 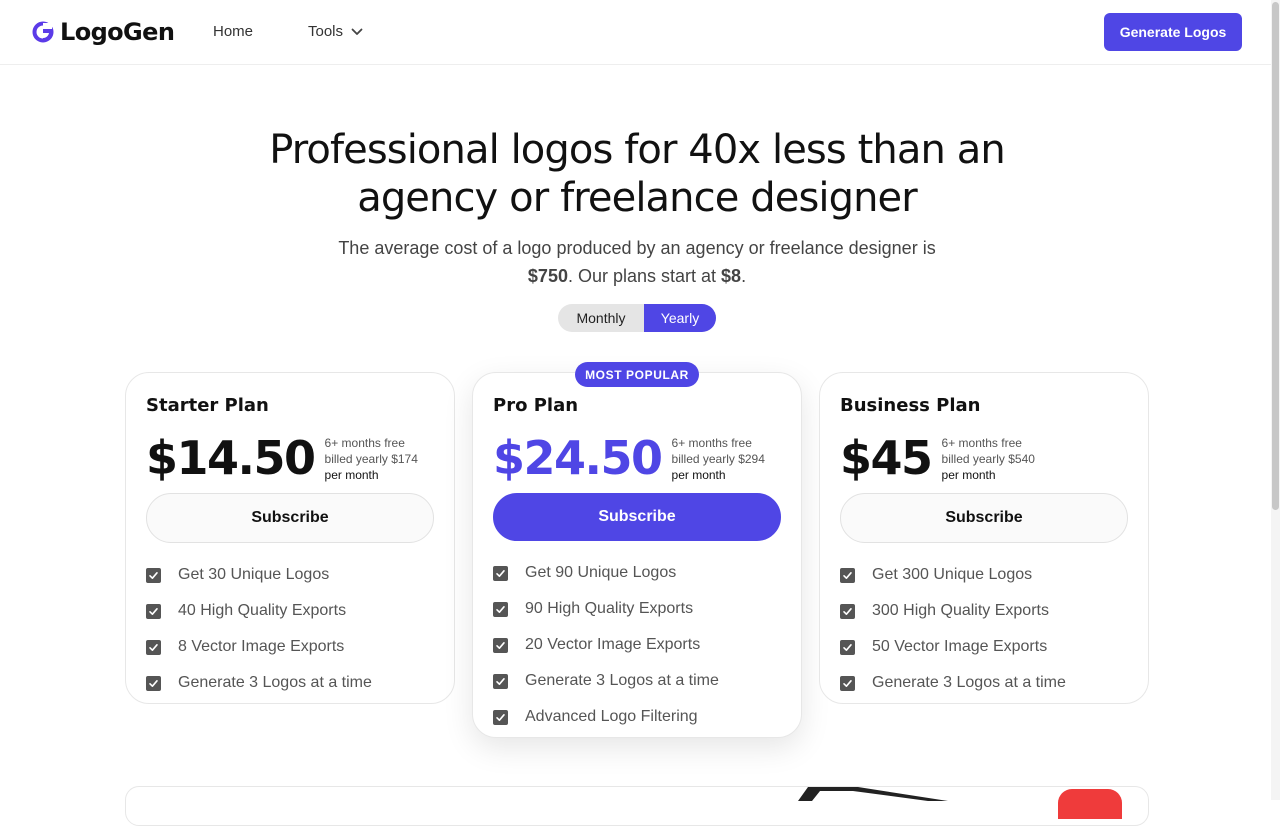 I want to click on plan-price: $45, so click(x=886, y=458).